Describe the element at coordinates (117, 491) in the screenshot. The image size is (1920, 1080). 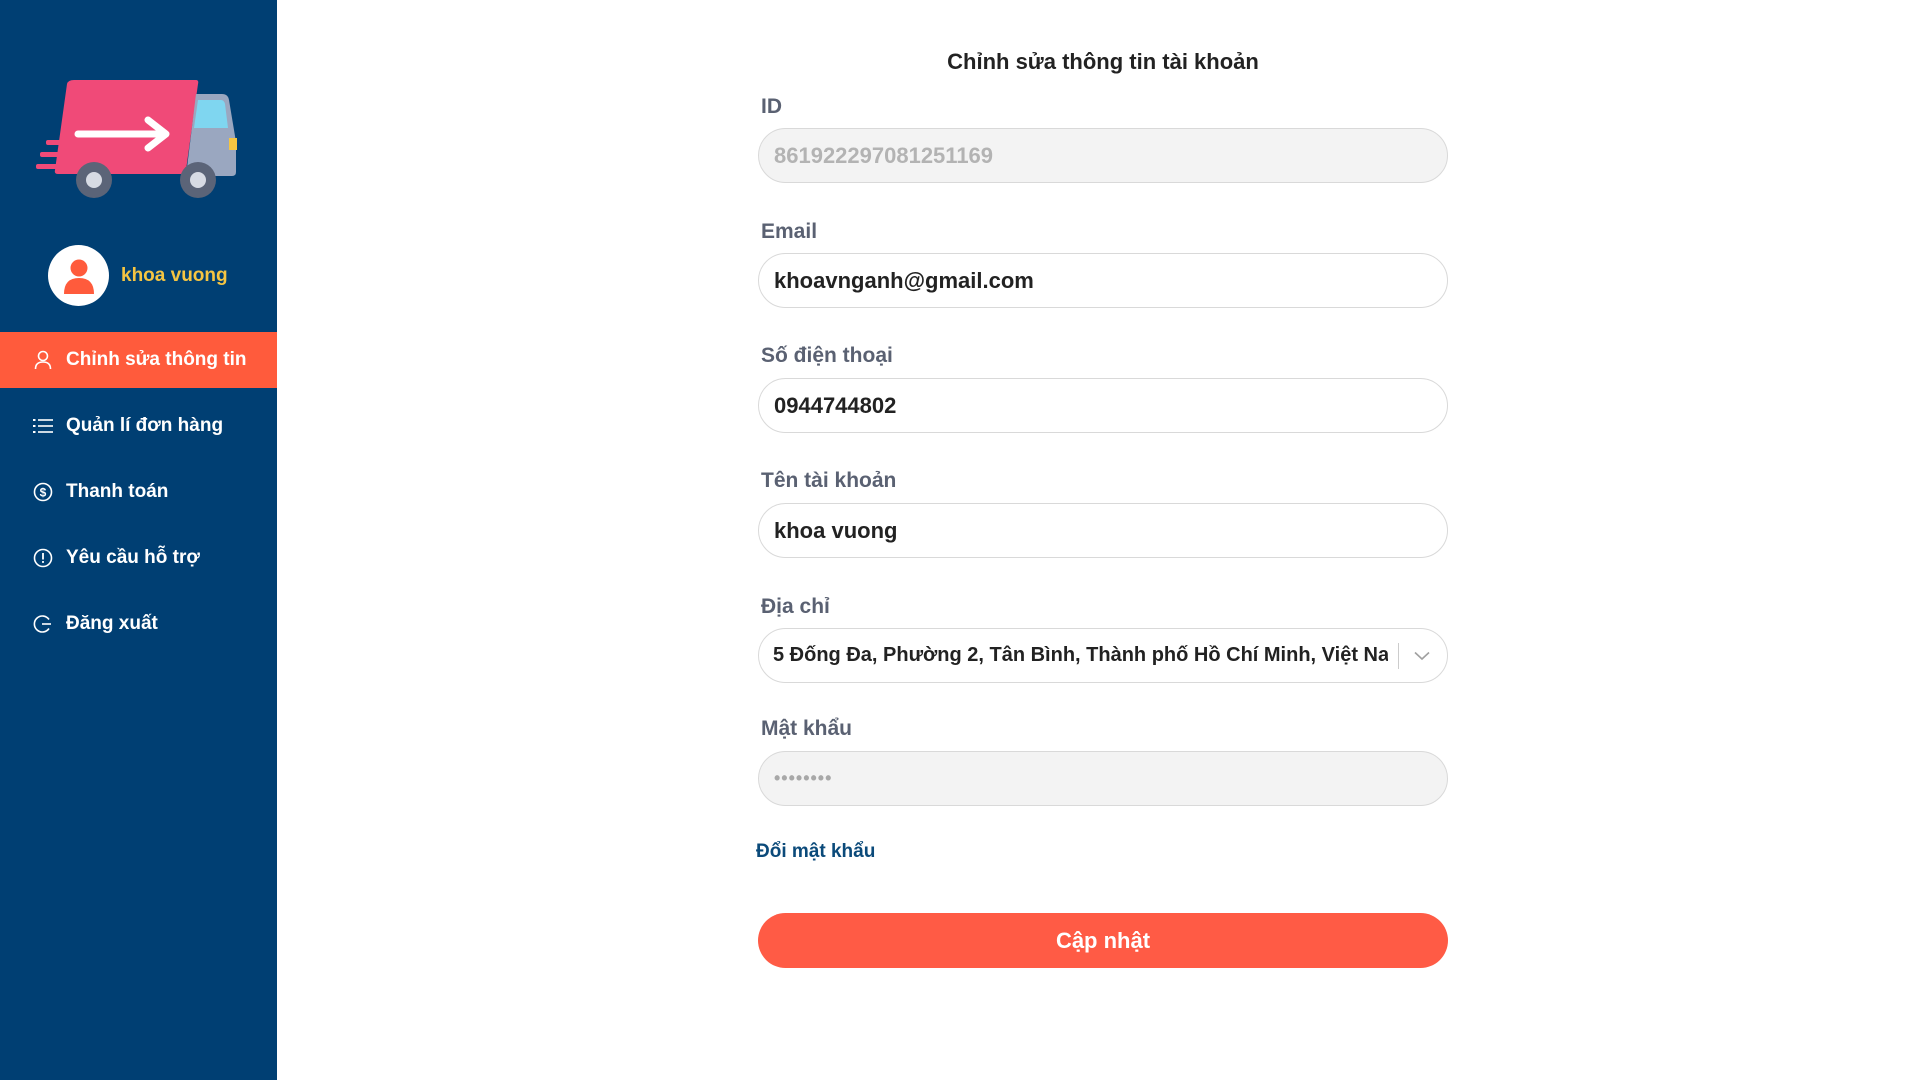
I see `sidebar-item-label: Thanh toán` at that location.